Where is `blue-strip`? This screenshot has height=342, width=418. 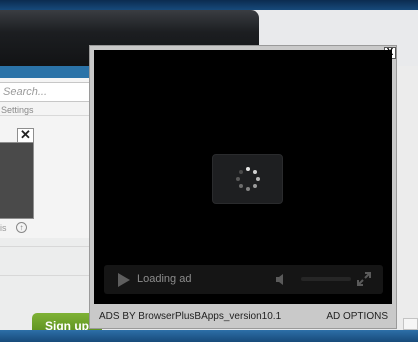
blue-strip is located at coordinates (47, 72).